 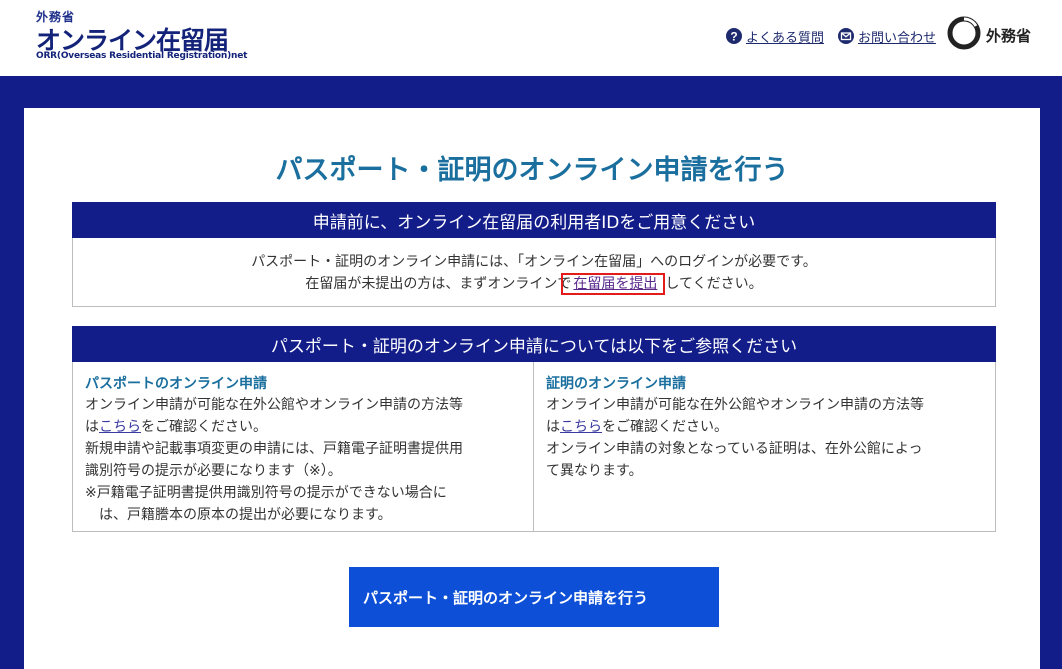 I want to click on page-title: パスポート・証明のオンライン申請を行う, so click(x=532, y=170).